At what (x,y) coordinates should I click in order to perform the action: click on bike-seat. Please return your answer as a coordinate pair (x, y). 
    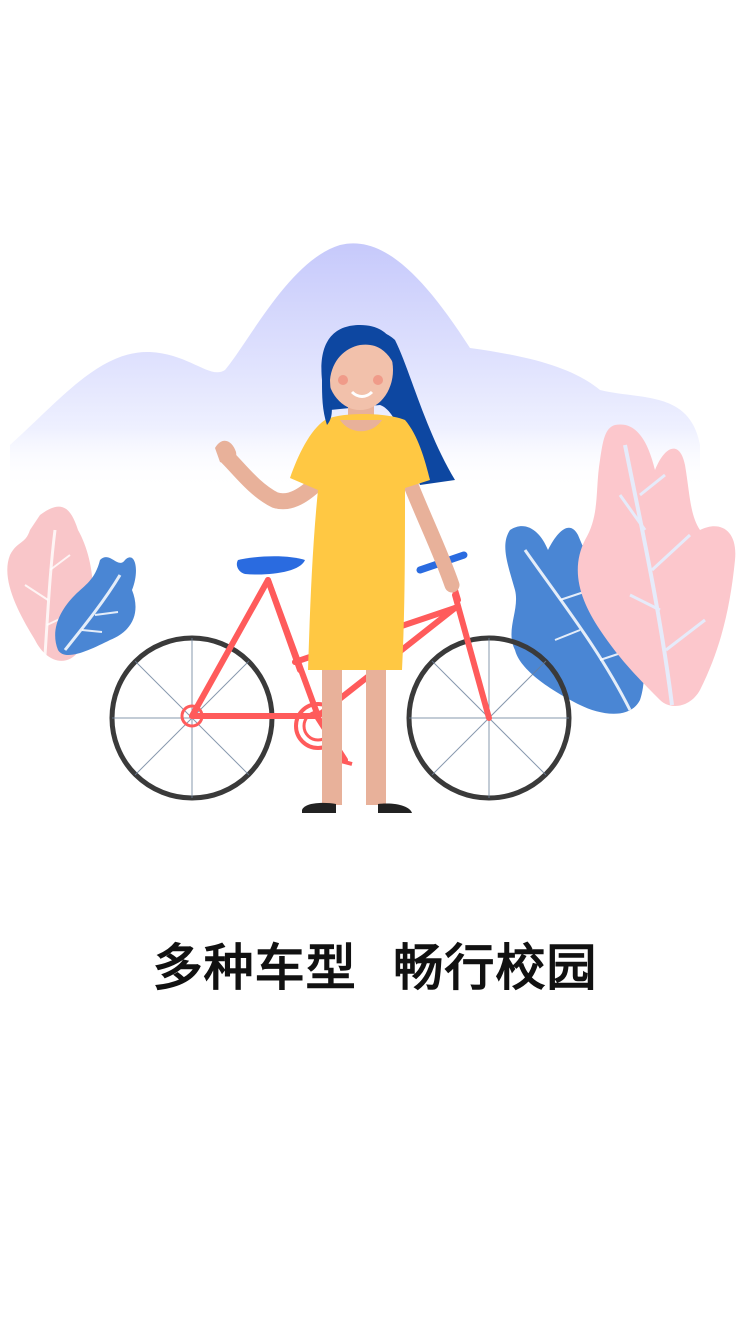
    Looking at the image, I should click on (270, 565).